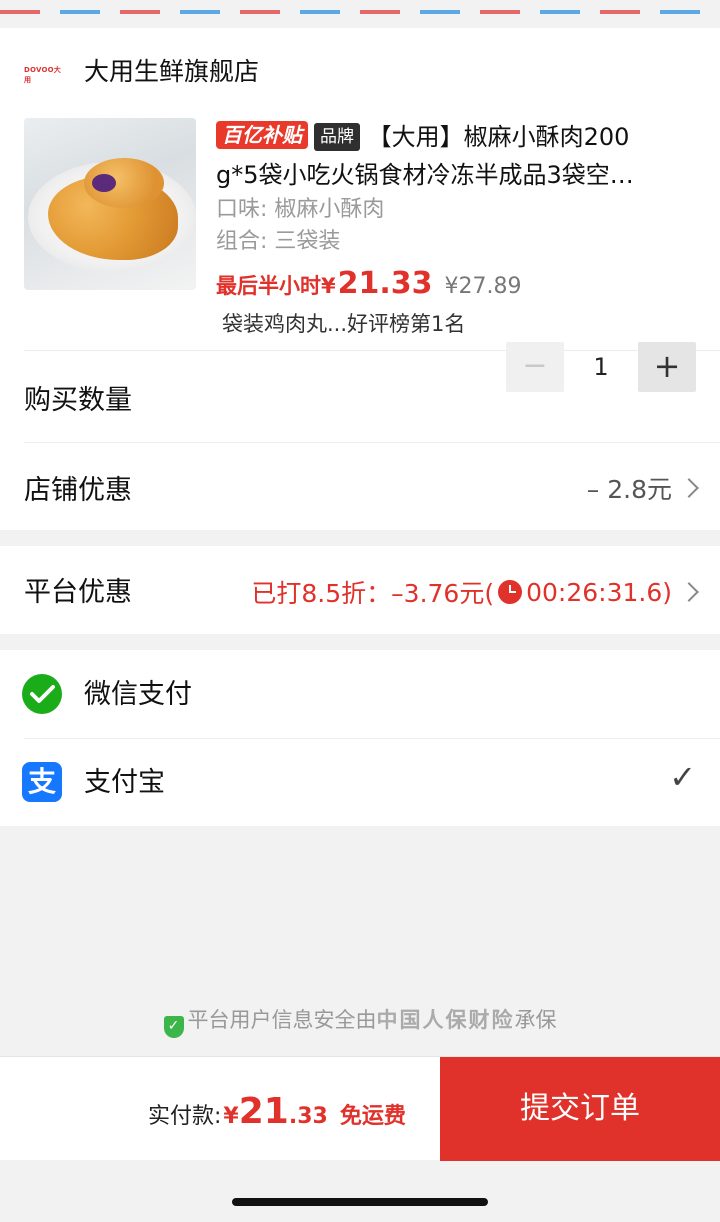 This screenshot has height=1222, width=720. What do you see at coordinates (372, 1116) in the screenshot?
I see `free-shipping: 免运费` at bounding box center [372, 1116].